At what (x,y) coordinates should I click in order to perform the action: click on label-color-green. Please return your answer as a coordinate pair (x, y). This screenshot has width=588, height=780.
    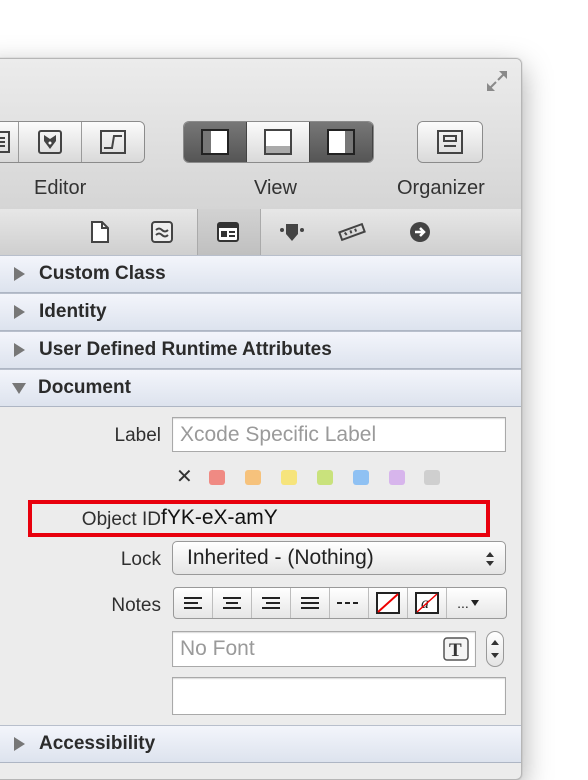
    Looking at the image, I should click on (325, 477).